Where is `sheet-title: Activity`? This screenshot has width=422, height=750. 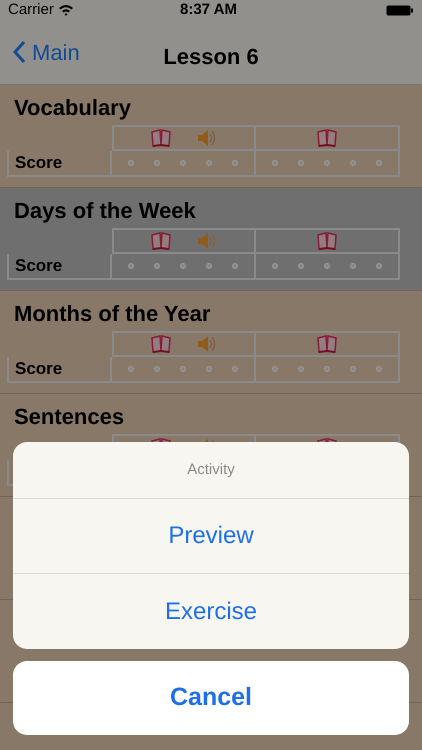
sheet-title: Activity is located at coordinates (211, 470).